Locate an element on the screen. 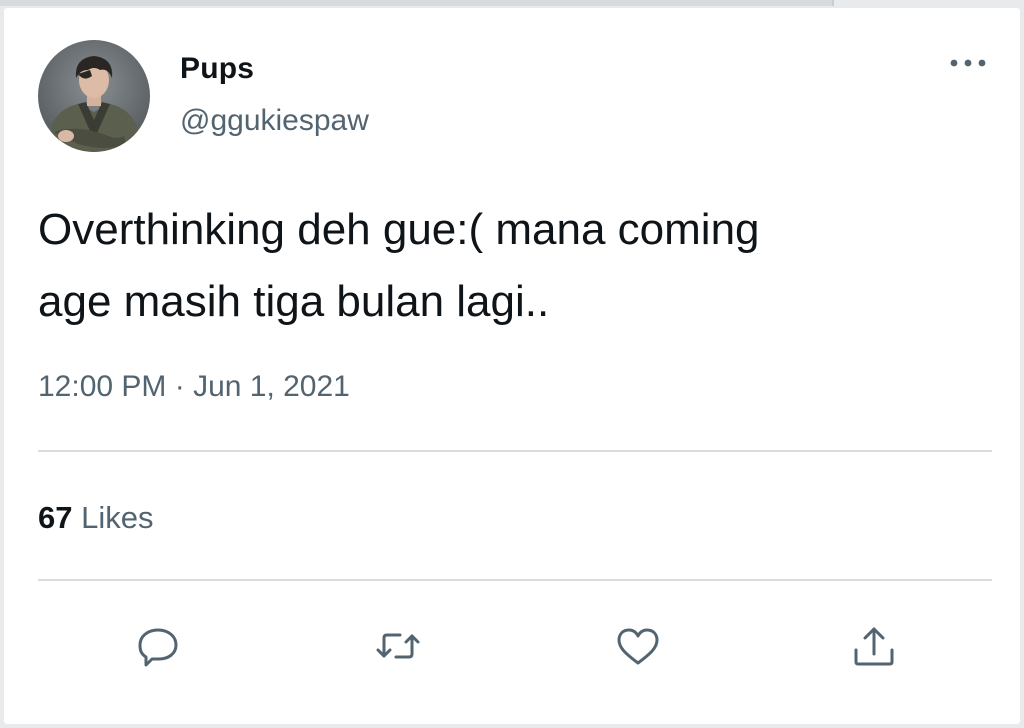  tweet-text-line: Overthinking deh gue:( mana coming is located at coordinates (399, 229).